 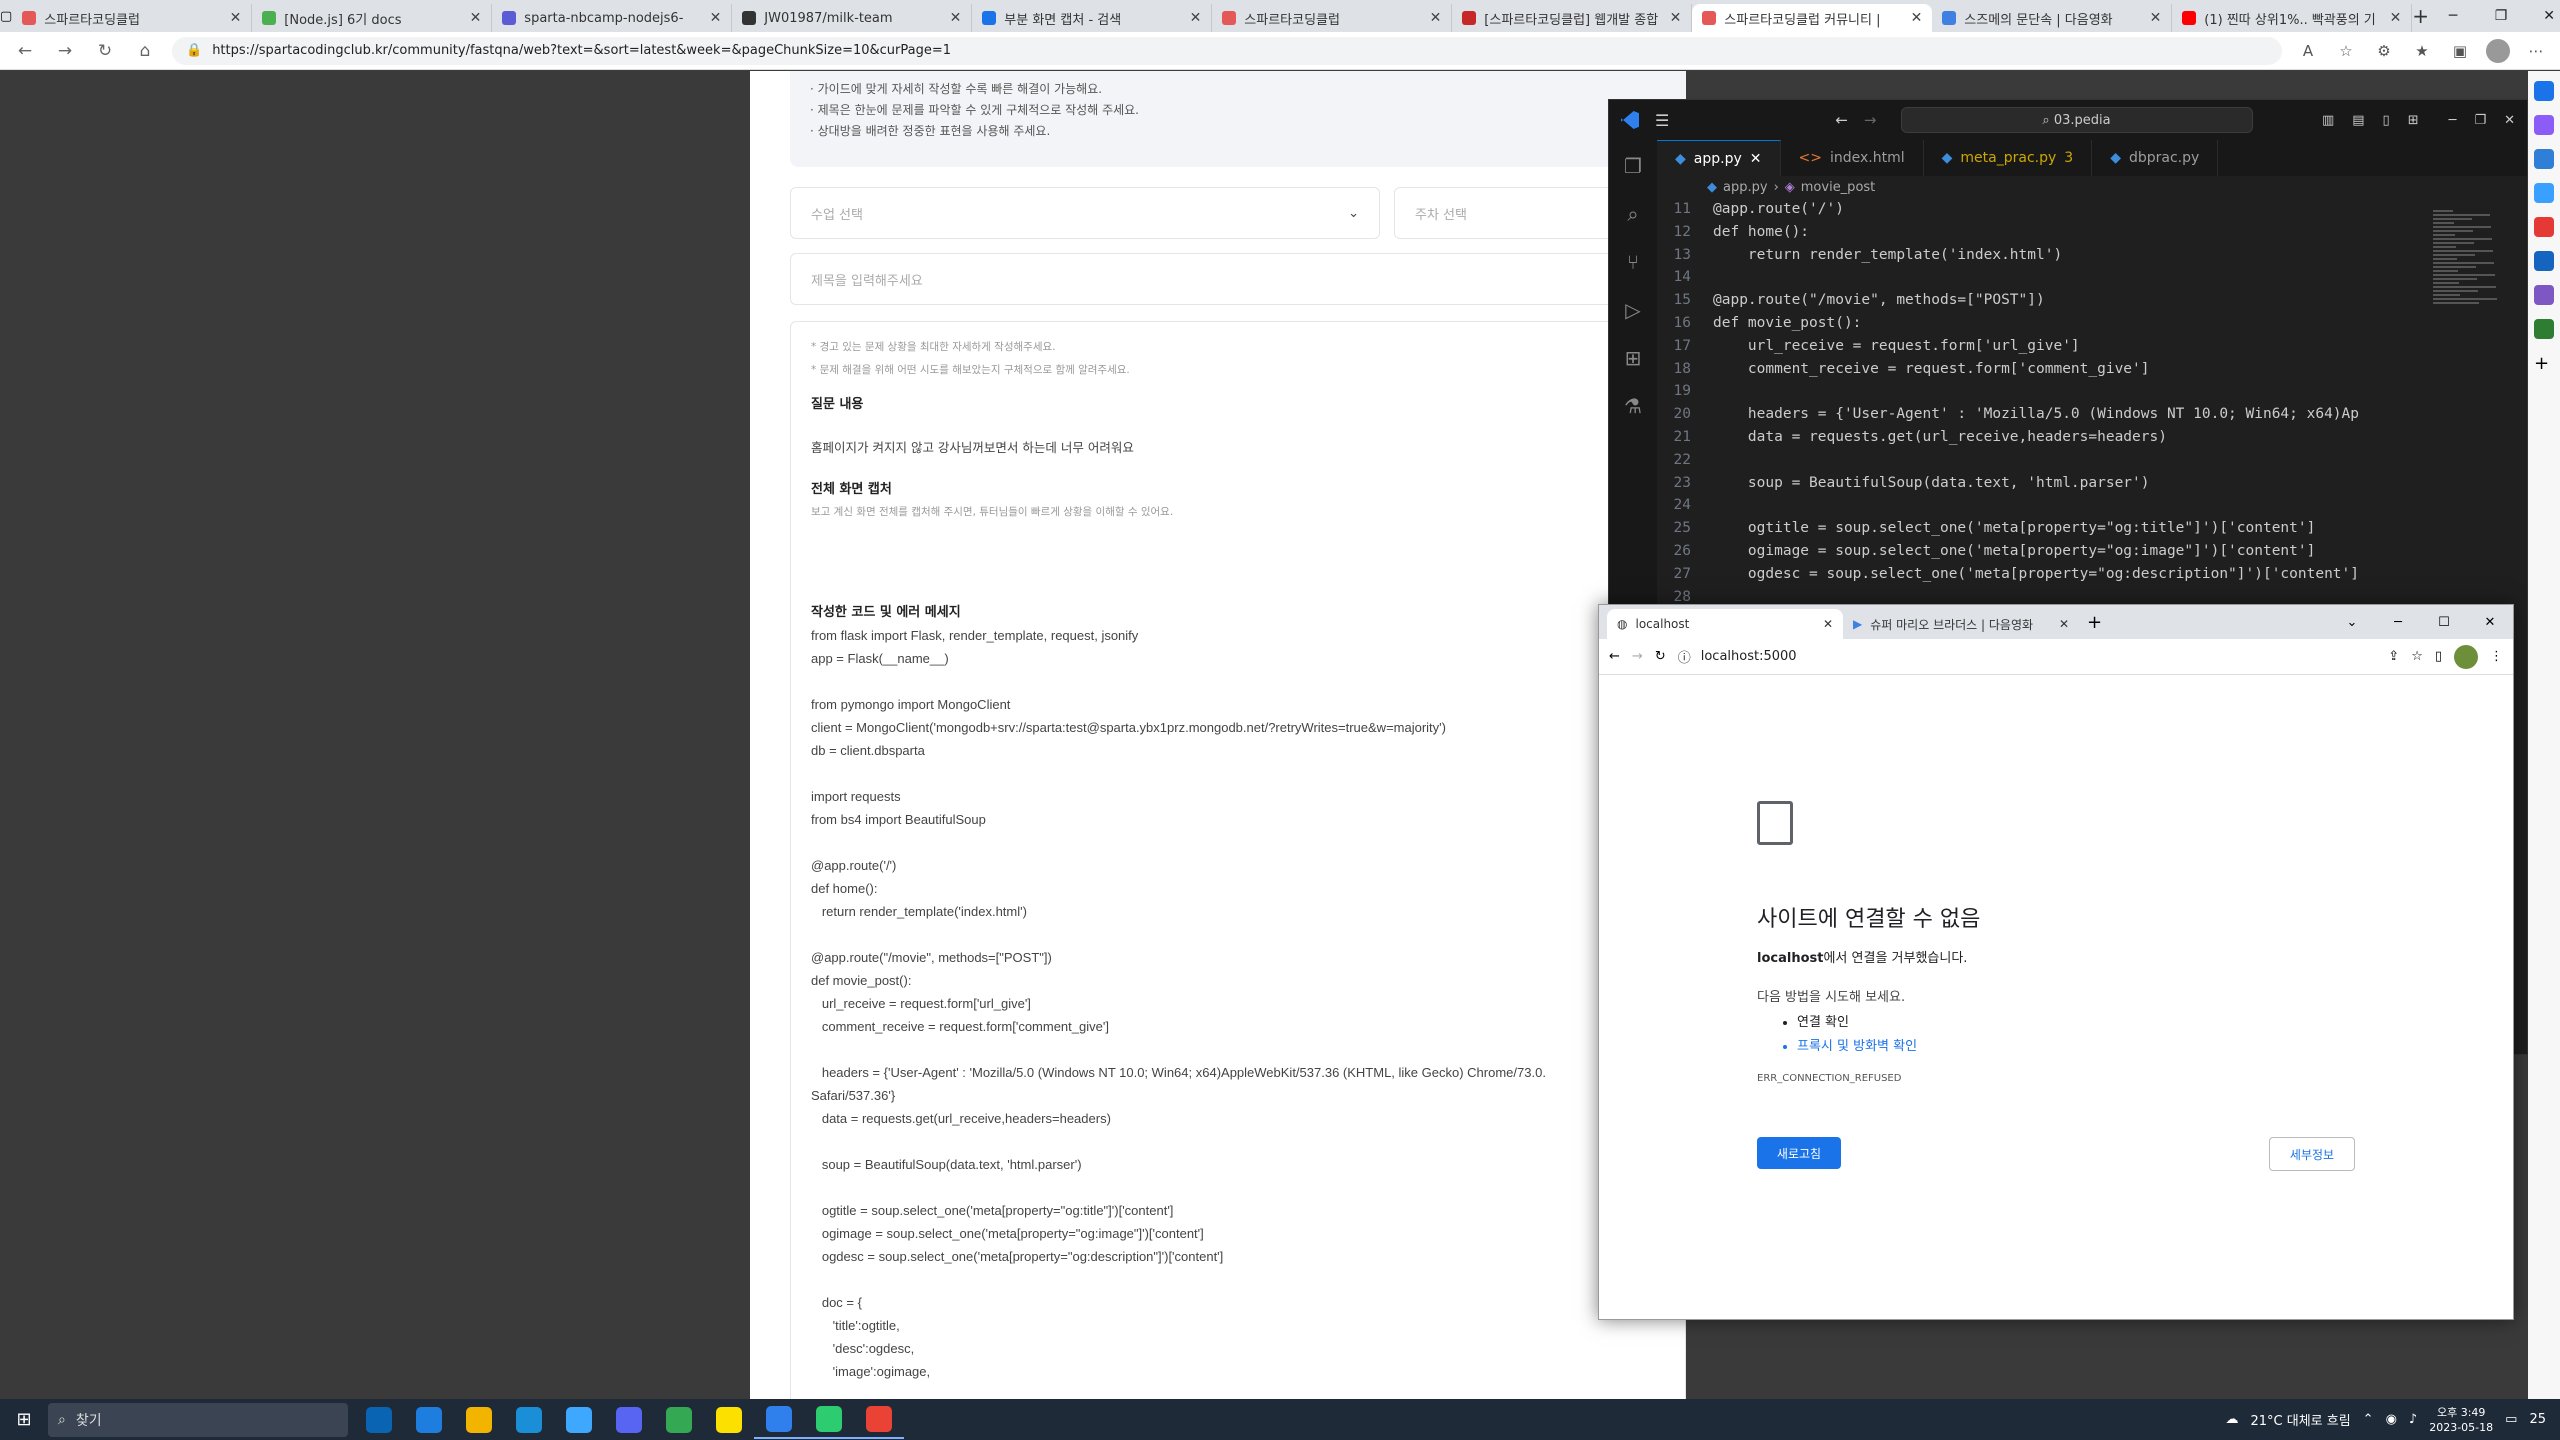 I want to click on browser-tab: [Node.js] 6기 docs ✕, so click(x=372, y=18).